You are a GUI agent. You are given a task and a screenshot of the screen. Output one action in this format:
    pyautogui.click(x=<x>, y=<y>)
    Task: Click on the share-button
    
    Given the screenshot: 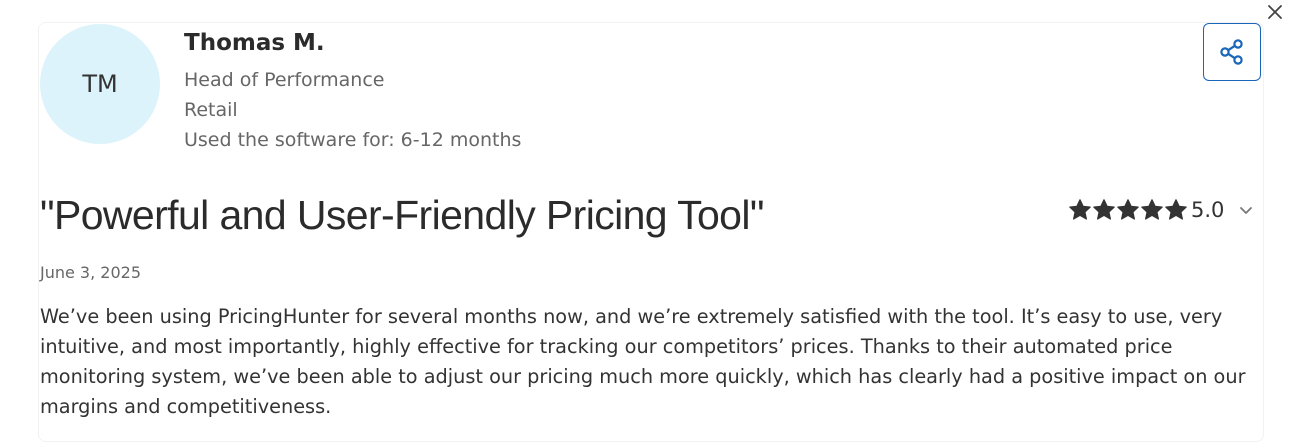 What is the action you would take?
    pyautogui.click(x=1232, y=52)
    